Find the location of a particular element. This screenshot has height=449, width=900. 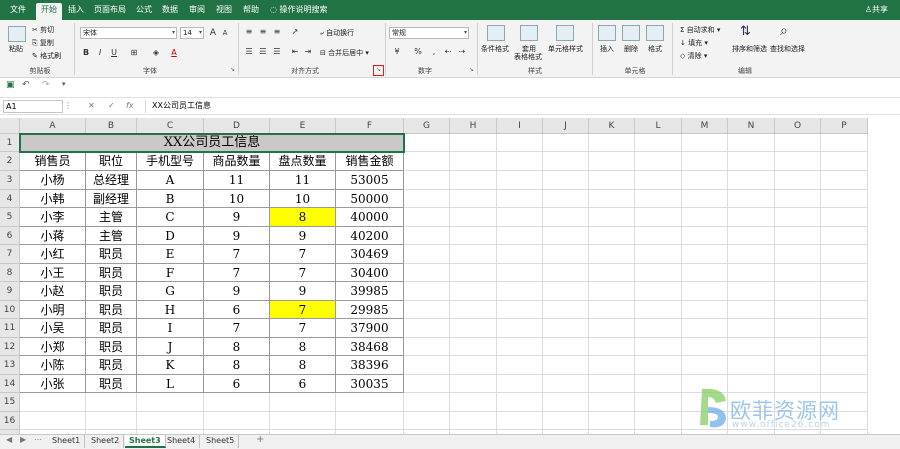

format-cells-icon is located at coordinates (655, 33).